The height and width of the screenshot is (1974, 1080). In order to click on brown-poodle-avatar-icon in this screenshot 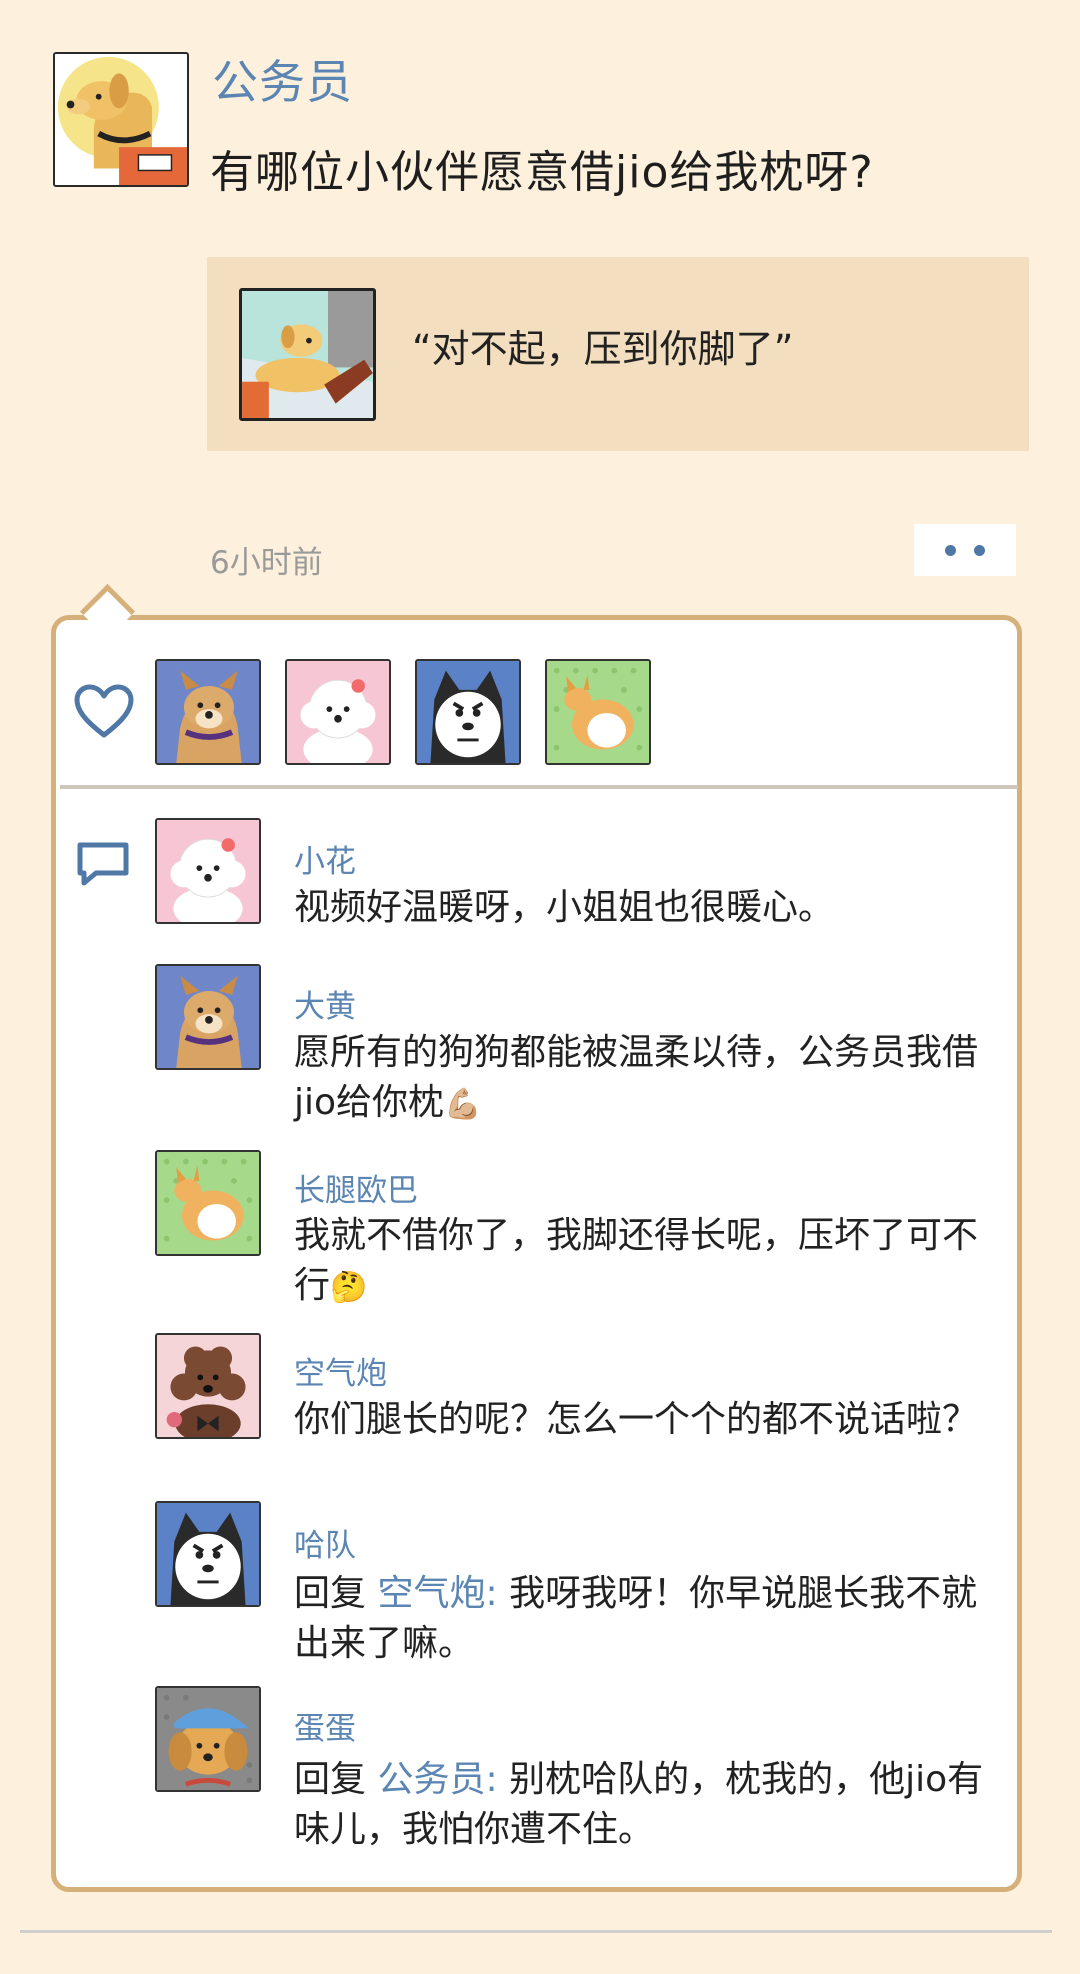, I will do `click(208, 1386)`.